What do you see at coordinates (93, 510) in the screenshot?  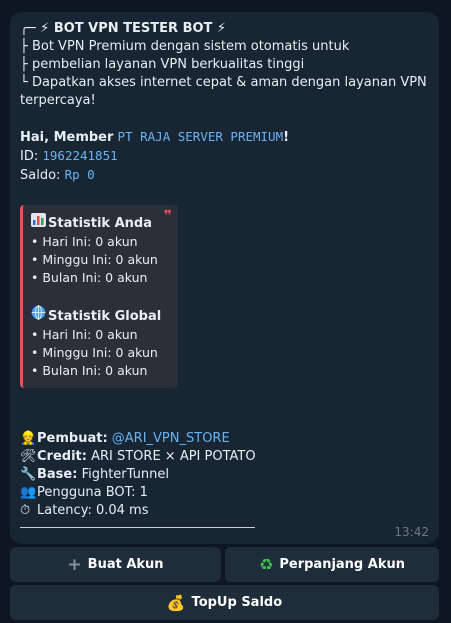 I see `latency-text: Latency: 0.04 ms` at bounding box center [93, 510].